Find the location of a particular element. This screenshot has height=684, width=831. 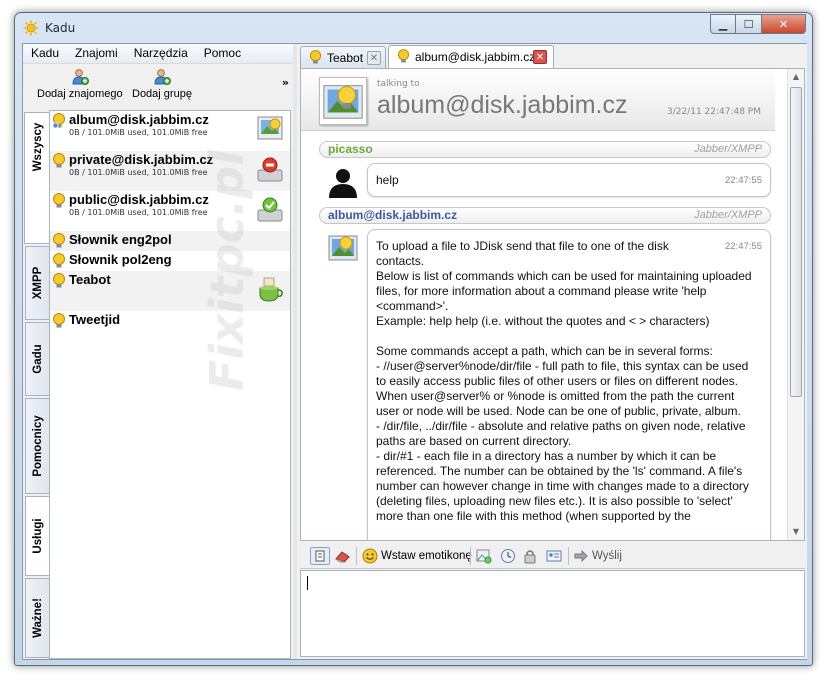

encryption-button is located at coordinates (530, 556).